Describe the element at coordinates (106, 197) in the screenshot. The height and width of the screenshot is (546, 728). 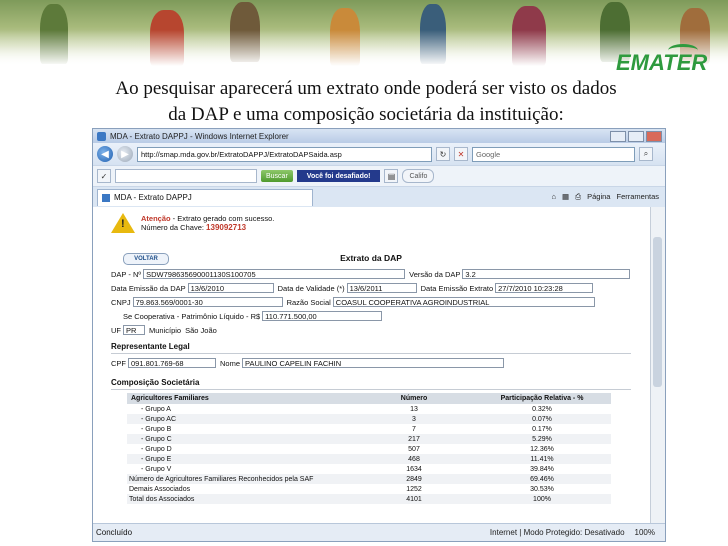
I see `page-favicon-icon` at that location.